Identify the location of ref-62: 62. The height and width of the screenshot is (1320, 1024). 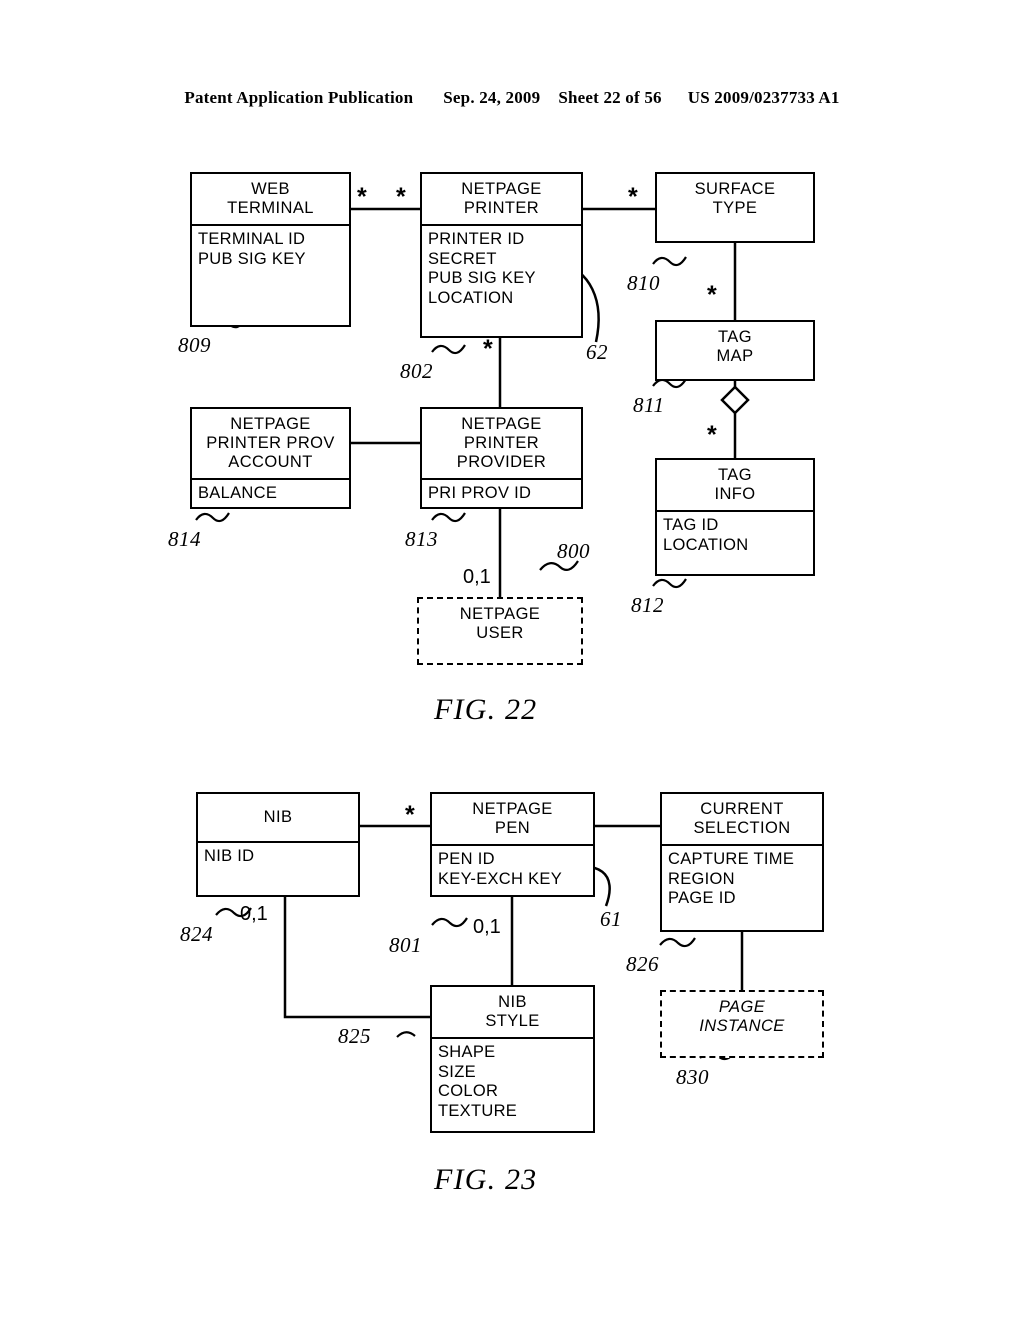
(597, 352).